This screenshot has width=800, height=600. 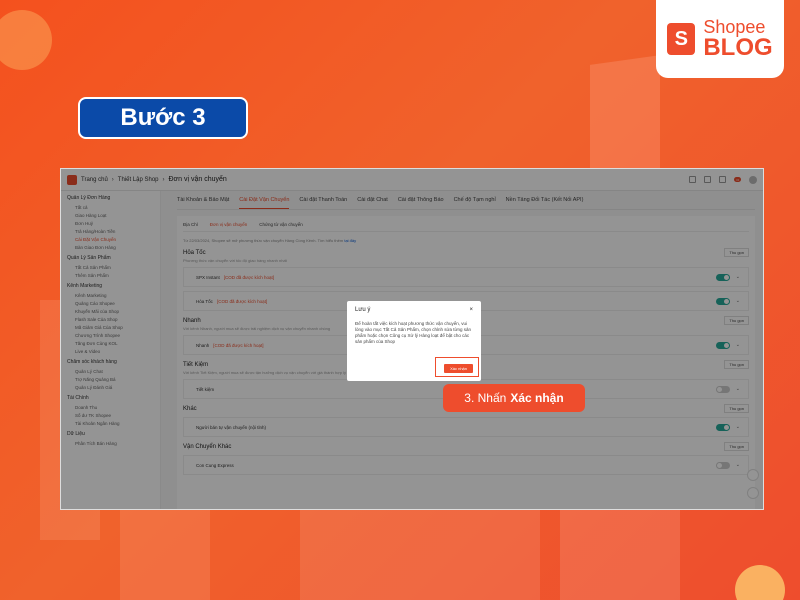 I want to click on logo-blog-text: BLOG, so click(x=738, y=47).